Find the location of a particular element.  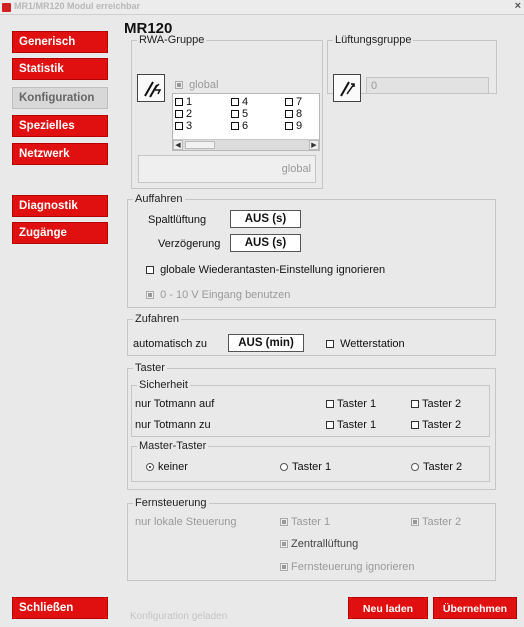

spaltlueftung-label: Spaltlüftung is located at coordinates (177, 220).